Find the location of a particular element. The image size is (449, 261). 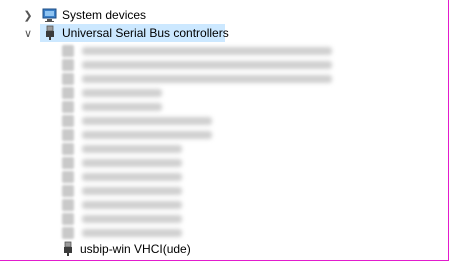

tree-item-usbip-win-vhci: usbip-win VHCI(ude) is located at coordinates (220, 249).